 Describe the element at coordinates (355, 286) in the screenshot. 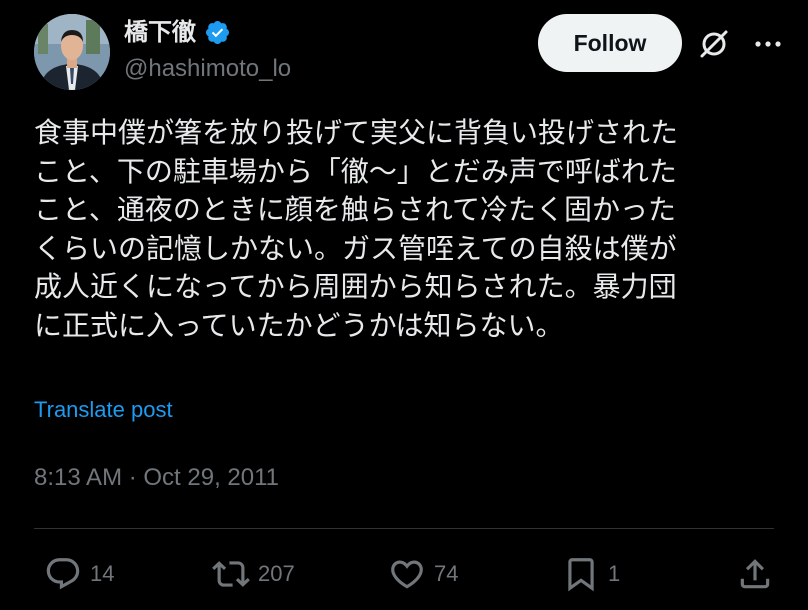

I see `tweet-text-line: 成人近くになってから周囲から知らされた。暴力団` at that location.